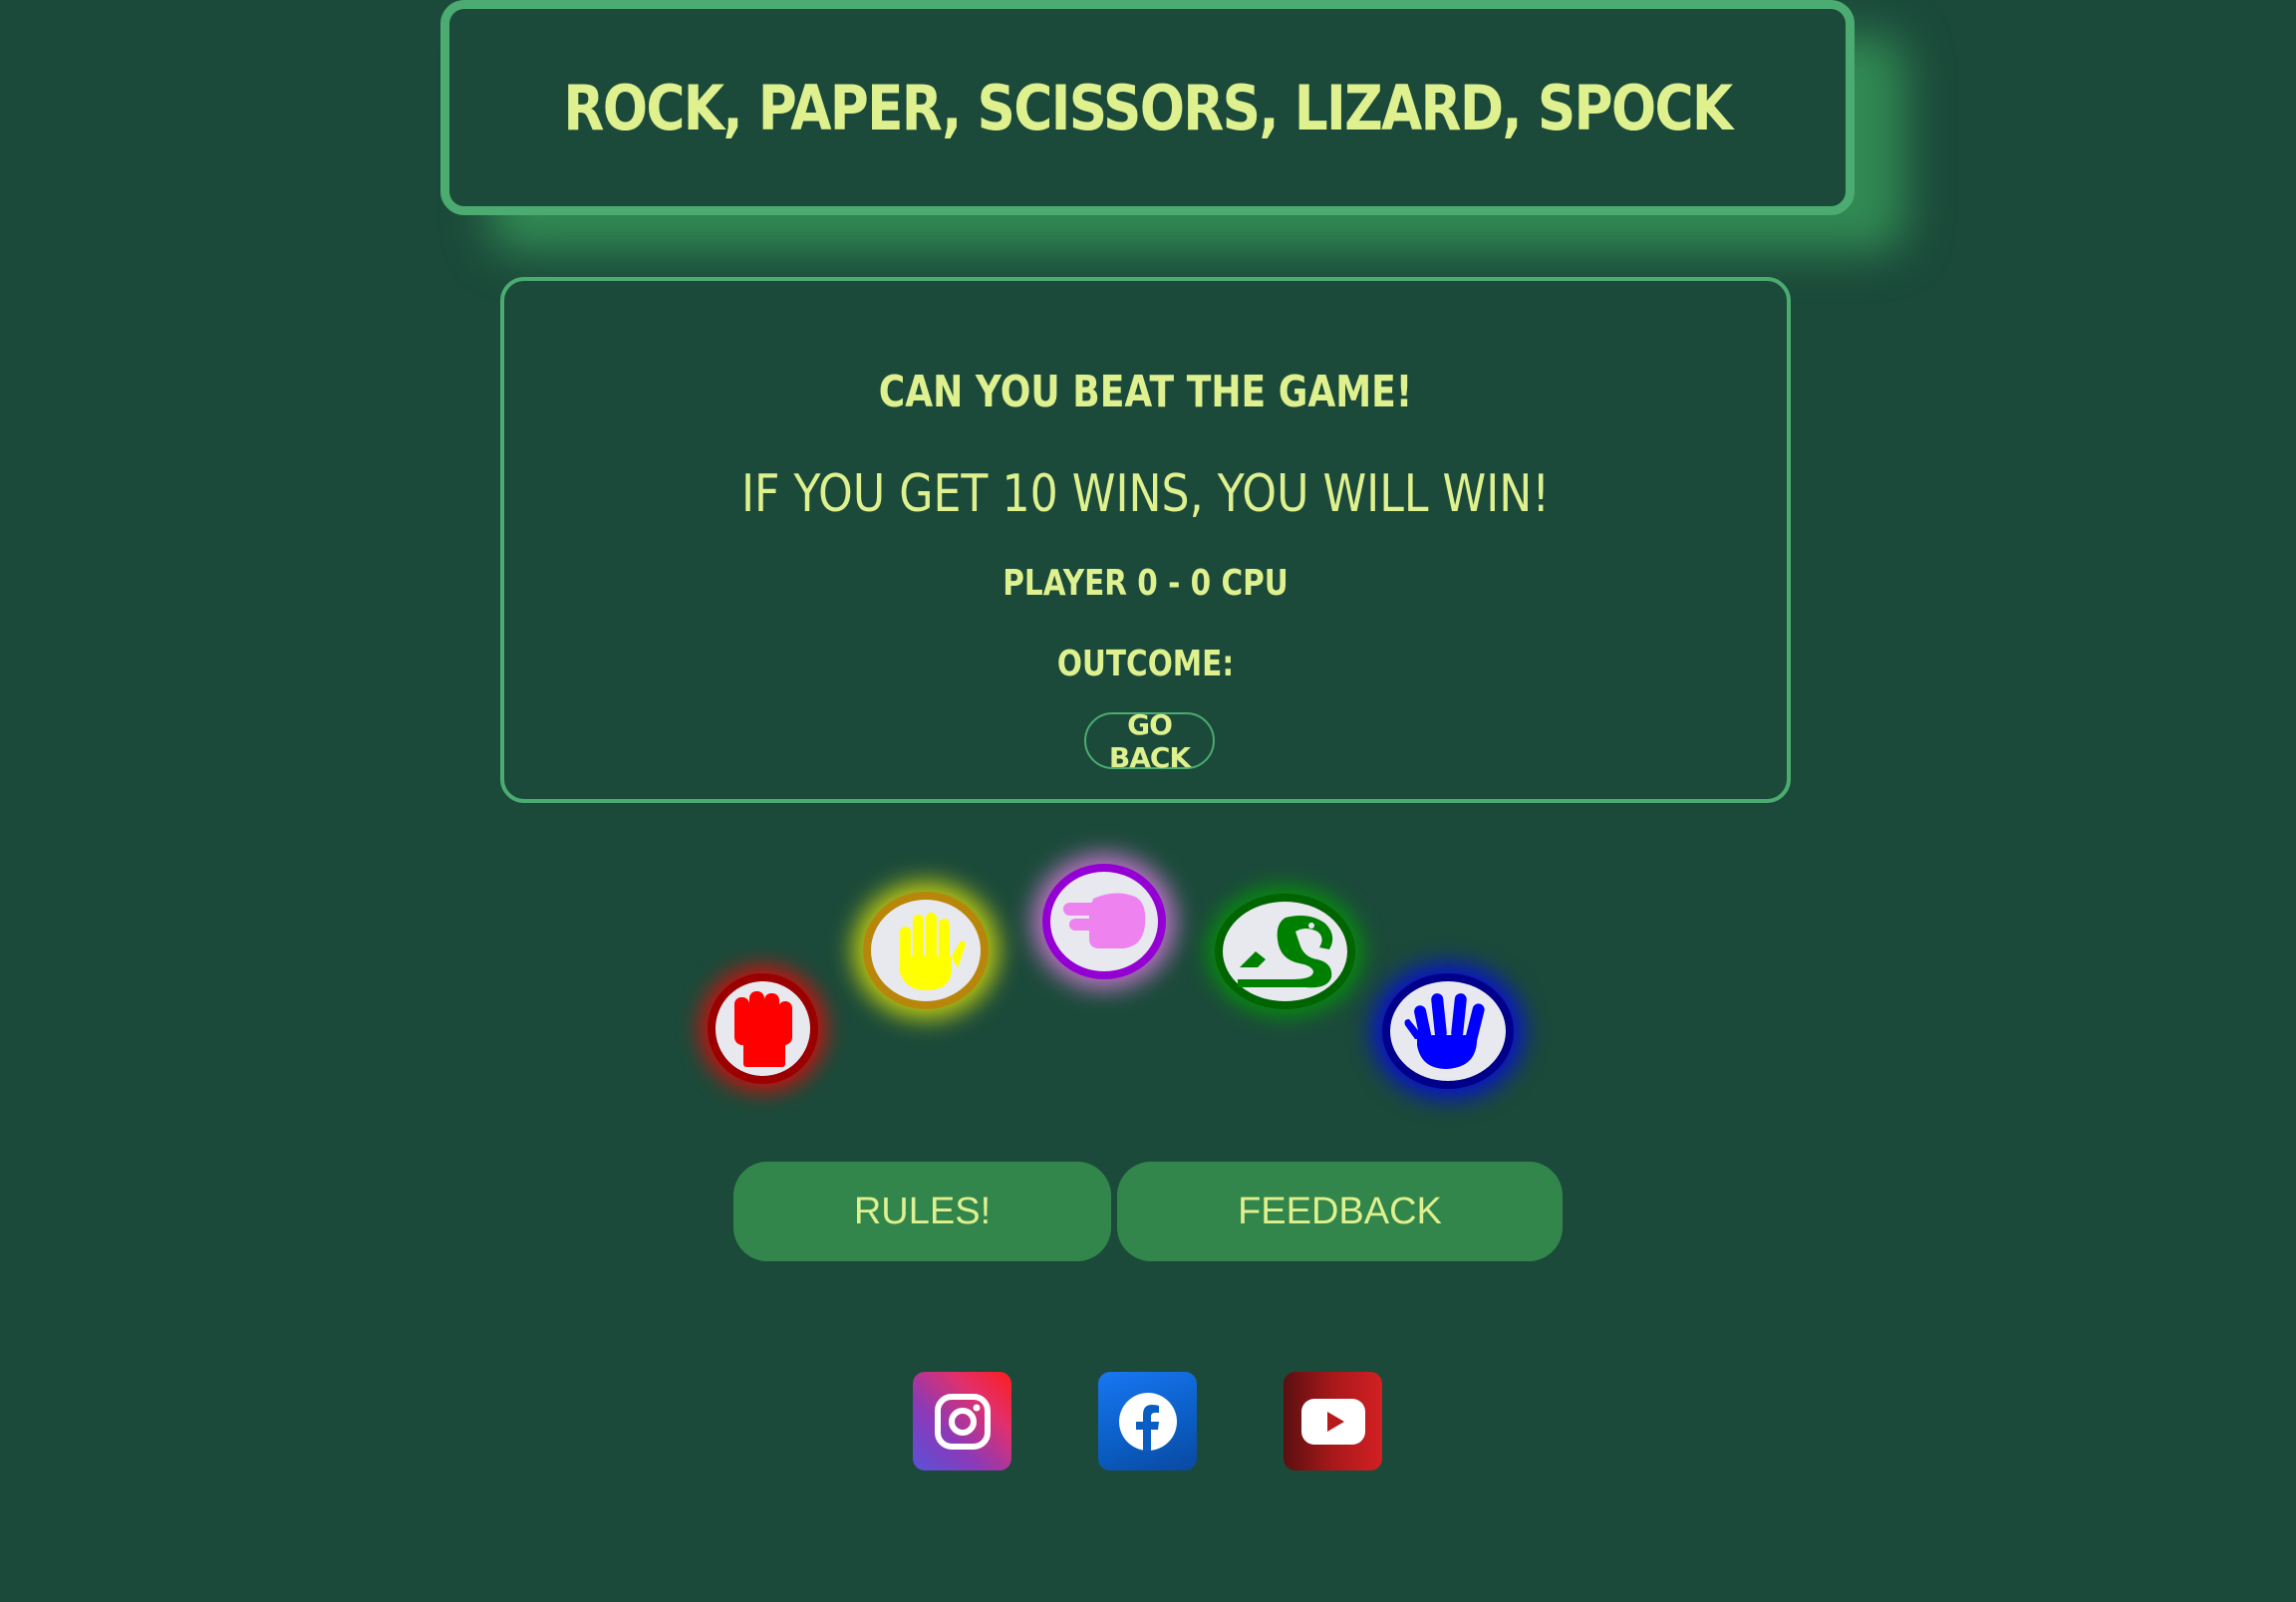 This screenshot has height=1602, width=2296. I want to click on outcome-label: OUTCOME:, so click(1145, 664).